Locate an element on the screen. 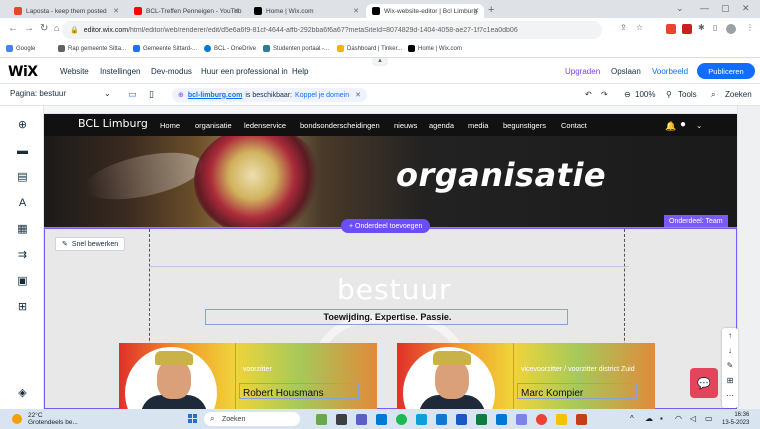 The width and height of the screenshot is (760, 429). sections-icon: ▬ is located at coordinates (22, 151).